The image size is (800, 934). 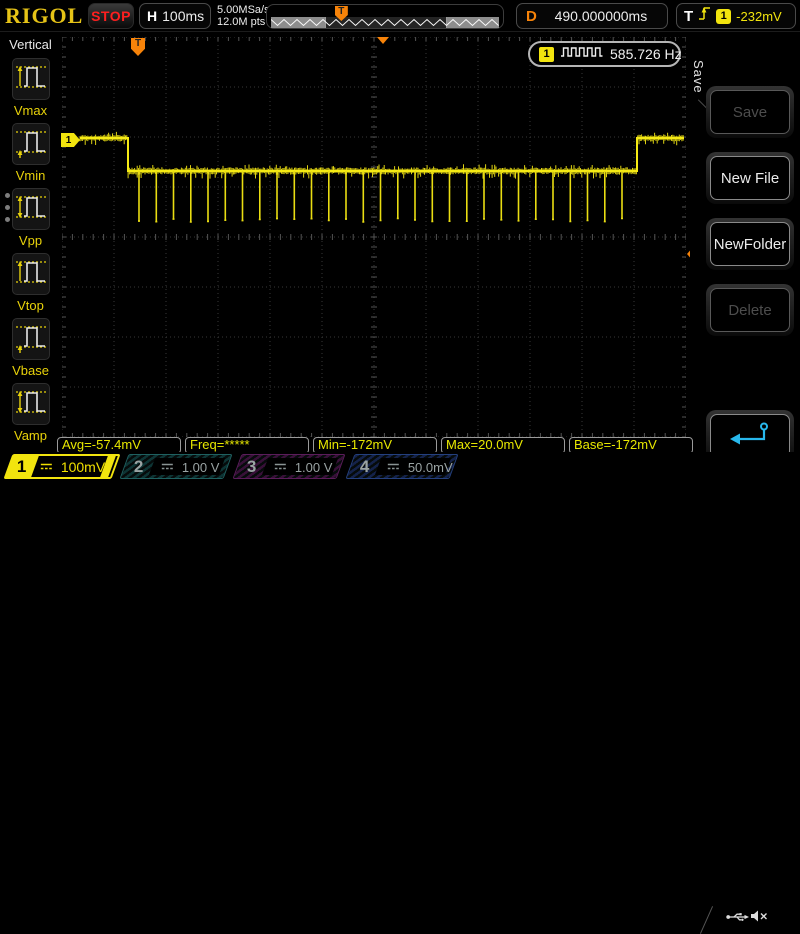 I want to click on channel-scale: 100mV, so click(x=83, y=466).